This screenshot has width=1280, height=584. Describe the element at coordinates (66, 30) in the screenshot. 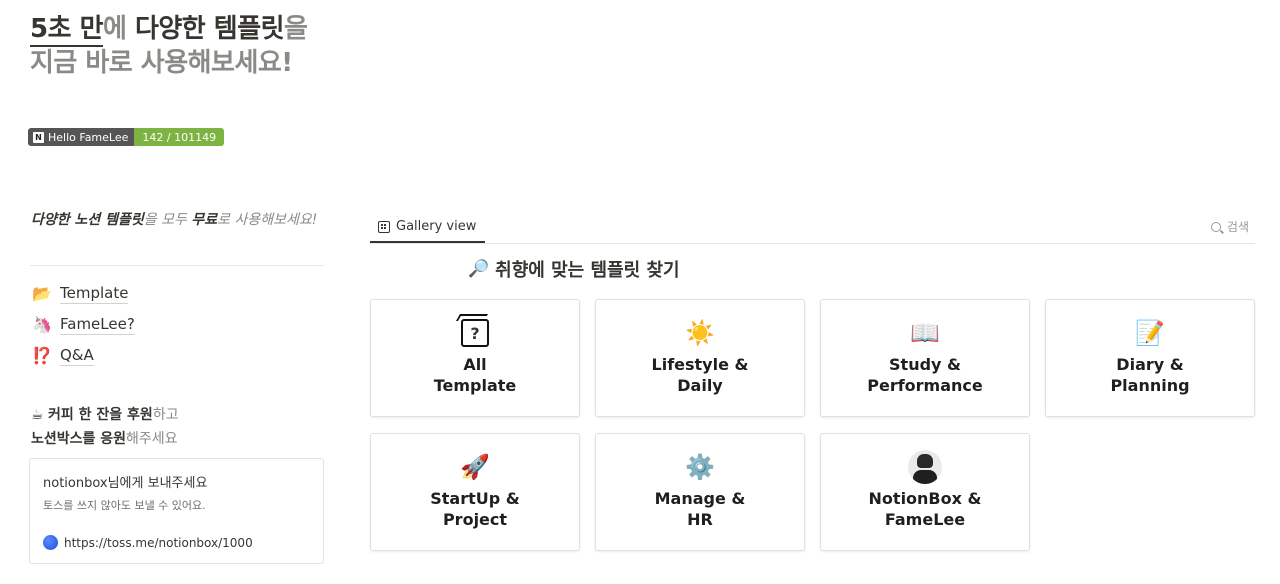

I see `hero-highlight: 5초 만` at that location.